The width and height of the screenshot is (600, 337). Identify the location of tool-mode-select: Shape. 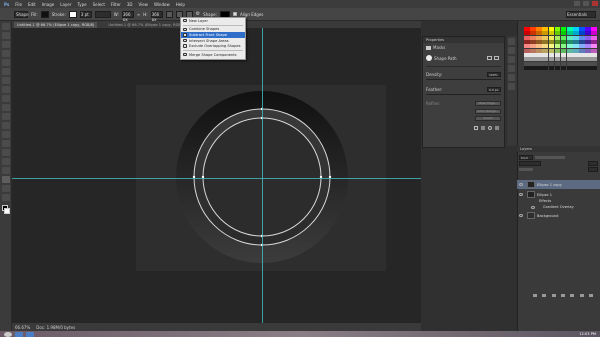
(21, 14).